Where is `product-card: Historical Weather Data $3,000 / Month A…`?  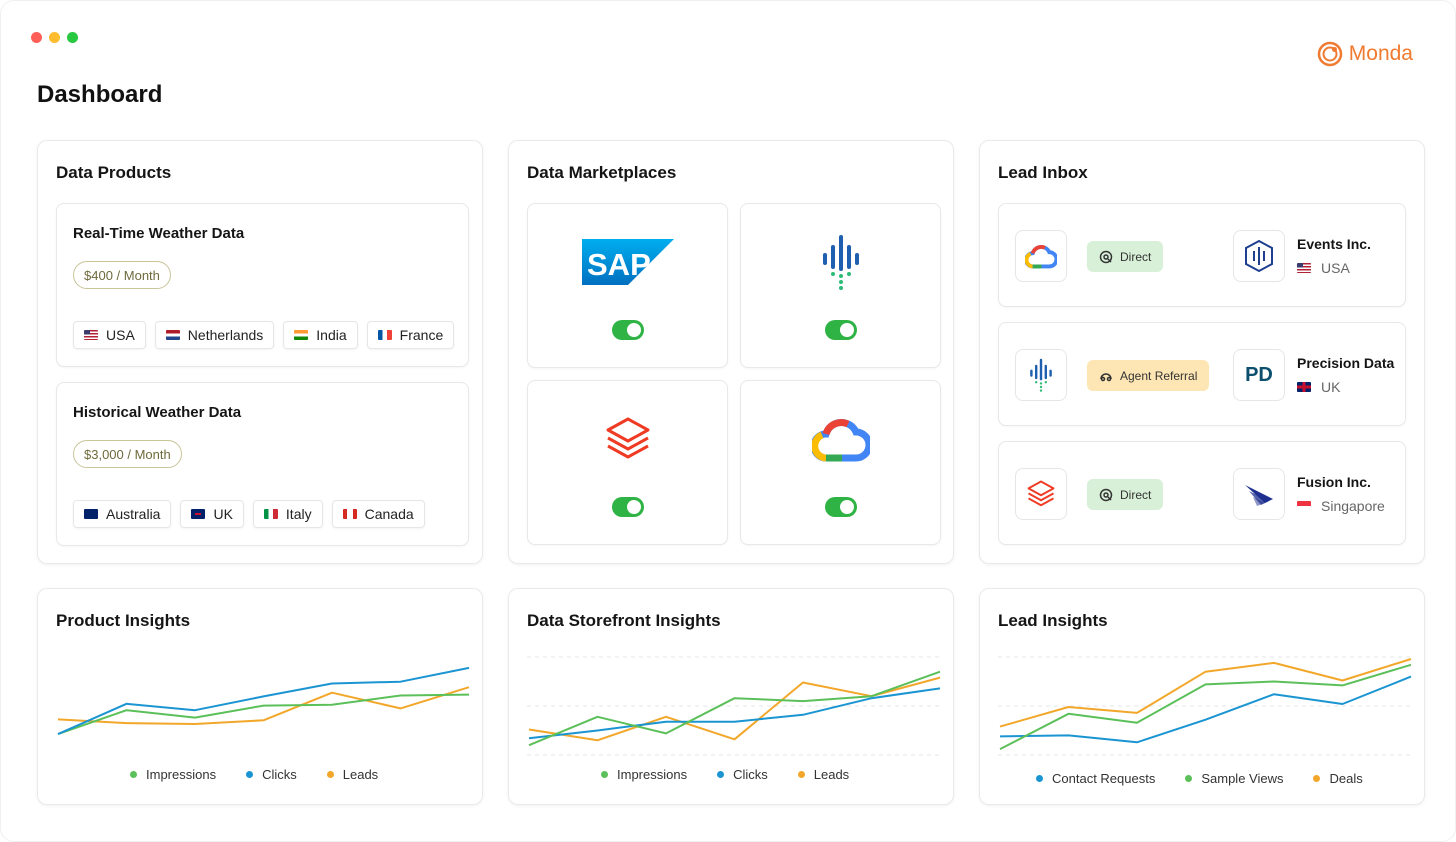 product-card: Historical Weather Data $3,000 / Month A… is located at coordinates (262, 464).